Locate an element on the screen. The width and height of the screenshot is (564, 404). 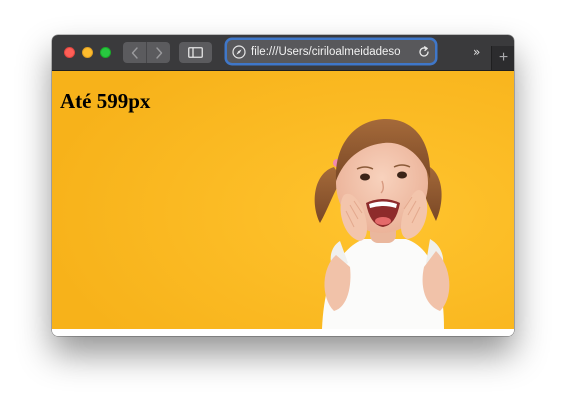
back-button is located at coordinates (134, 52).